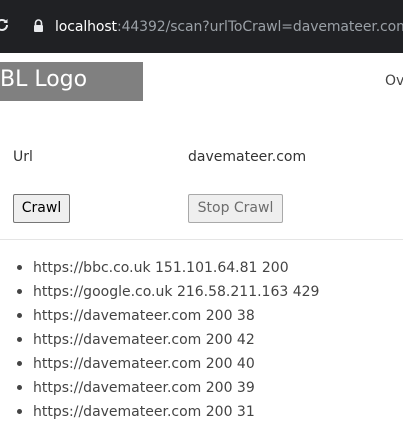  I want to click on url-value: davemateer.com, so click(247, 157).